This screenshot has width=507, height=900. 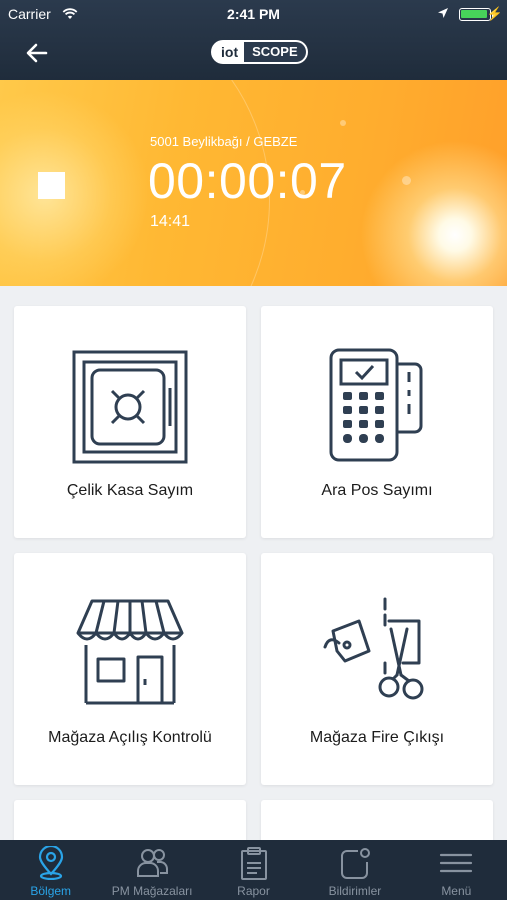 I want to click on back-button, so click(x=37, y=53).